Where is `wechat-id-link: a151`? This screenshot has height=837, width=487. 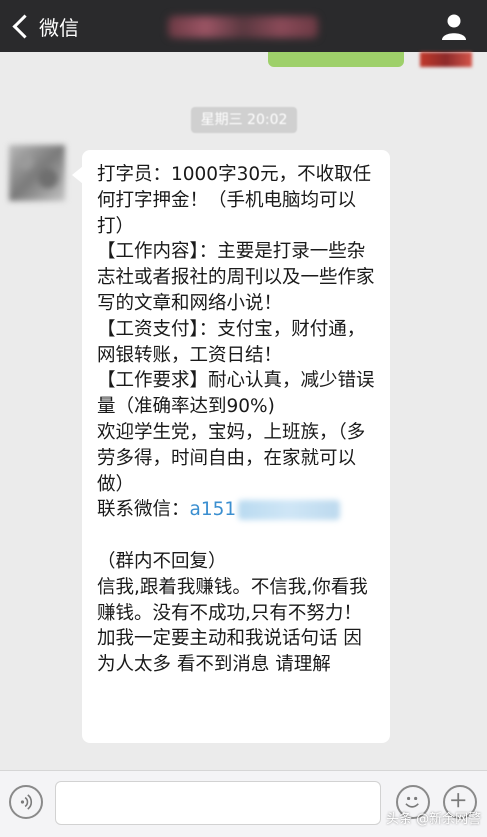
wechat-id-link: a151 is located at coordinates (213, 509).